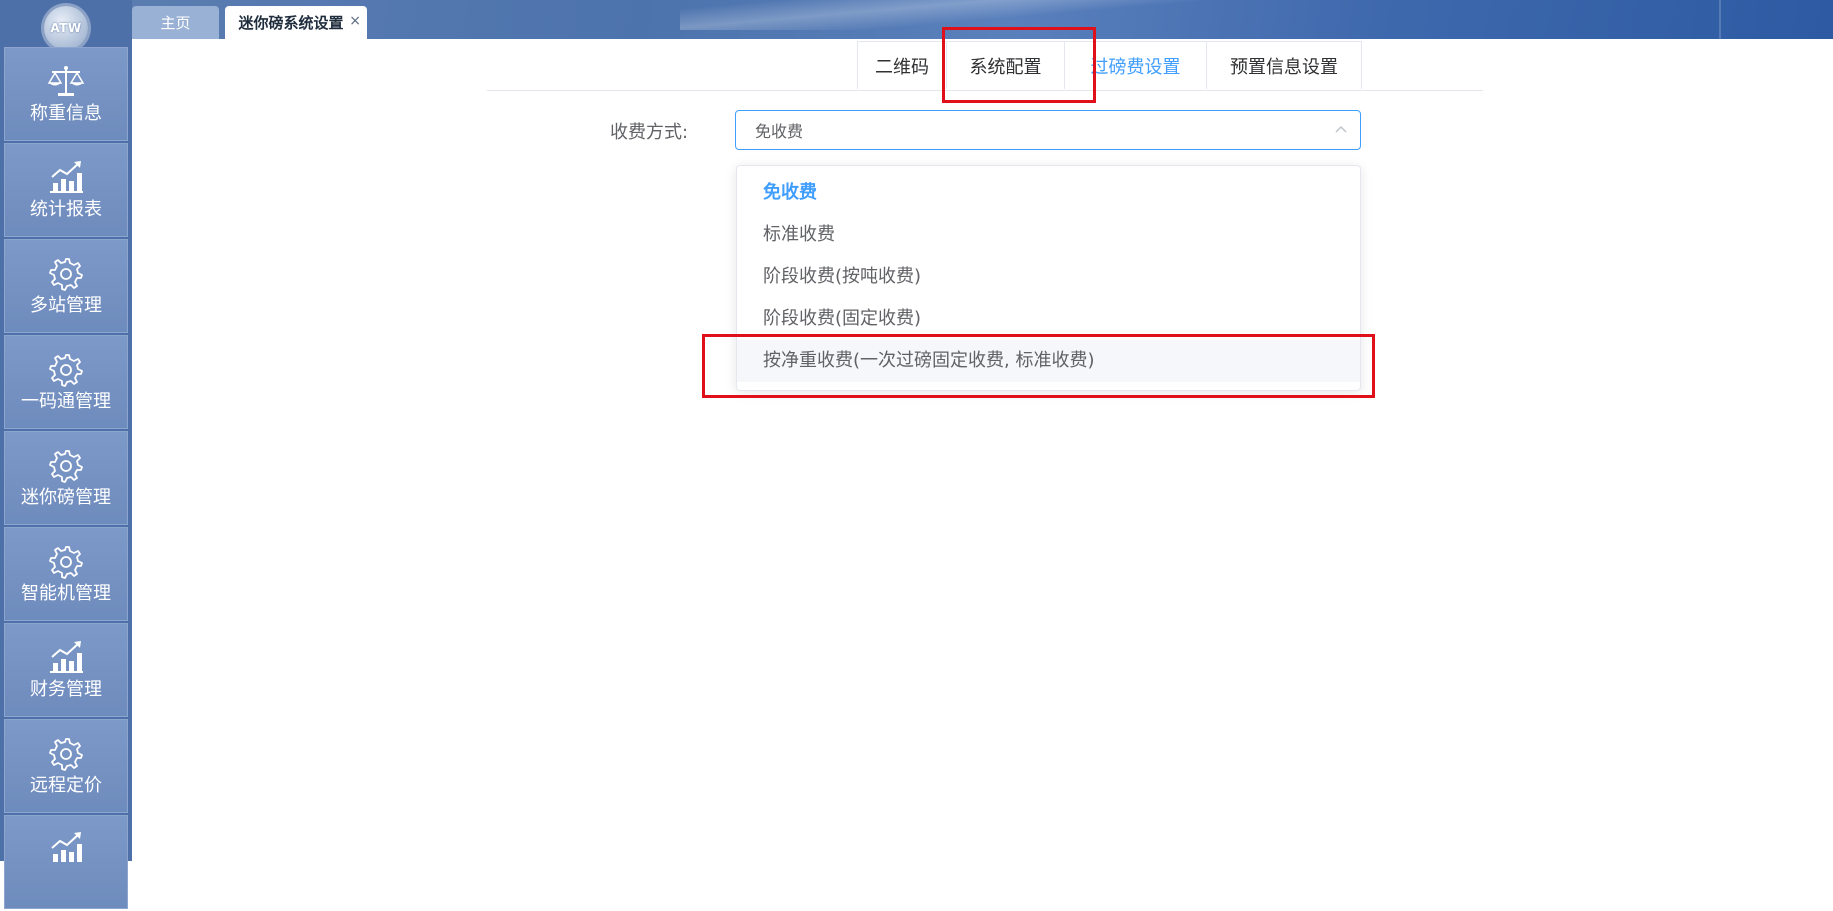 Image resolution: width=1833 pixels, height=911 pixels. Describe the element at coordinates (66, 401) in the screenshot. I see `sidebar-item-label: 一码通管理` at that location.